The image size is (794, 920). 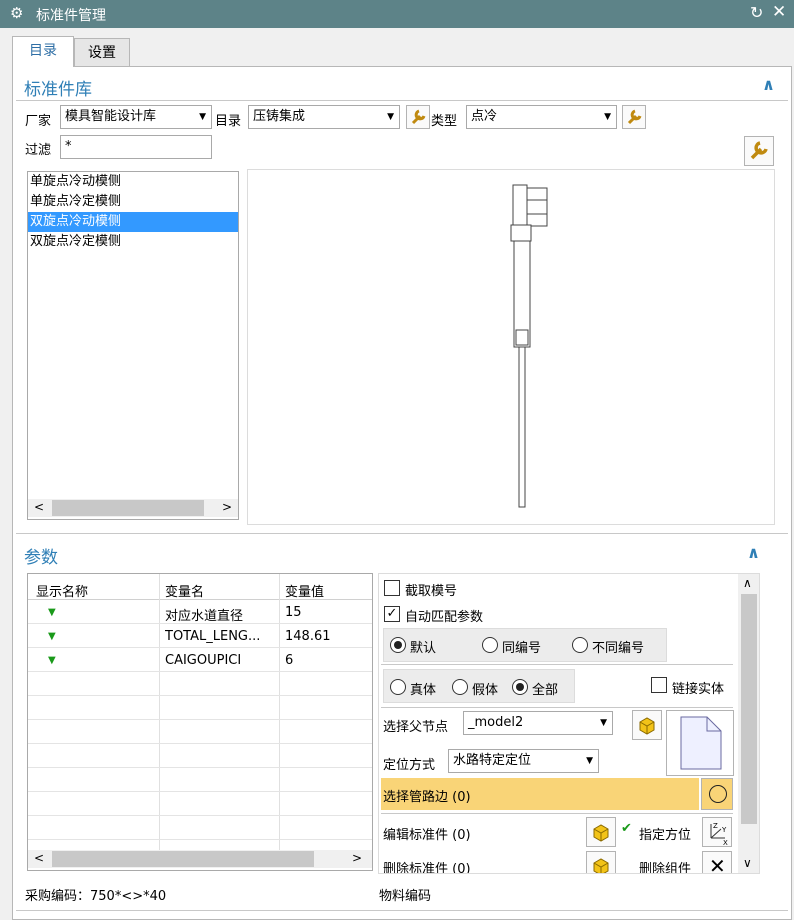 I want to click on coordinate-system-icon: Z YX, so click(x=719, y=834).